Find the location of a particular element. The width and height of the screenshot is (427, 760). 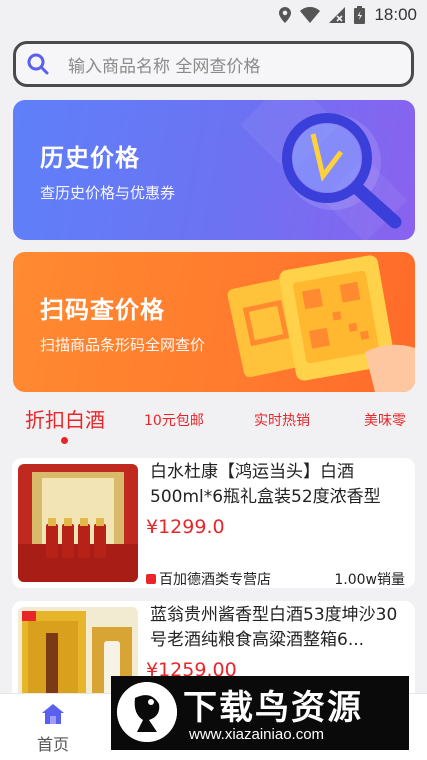

location-icon is located at coordinates (285, 15).